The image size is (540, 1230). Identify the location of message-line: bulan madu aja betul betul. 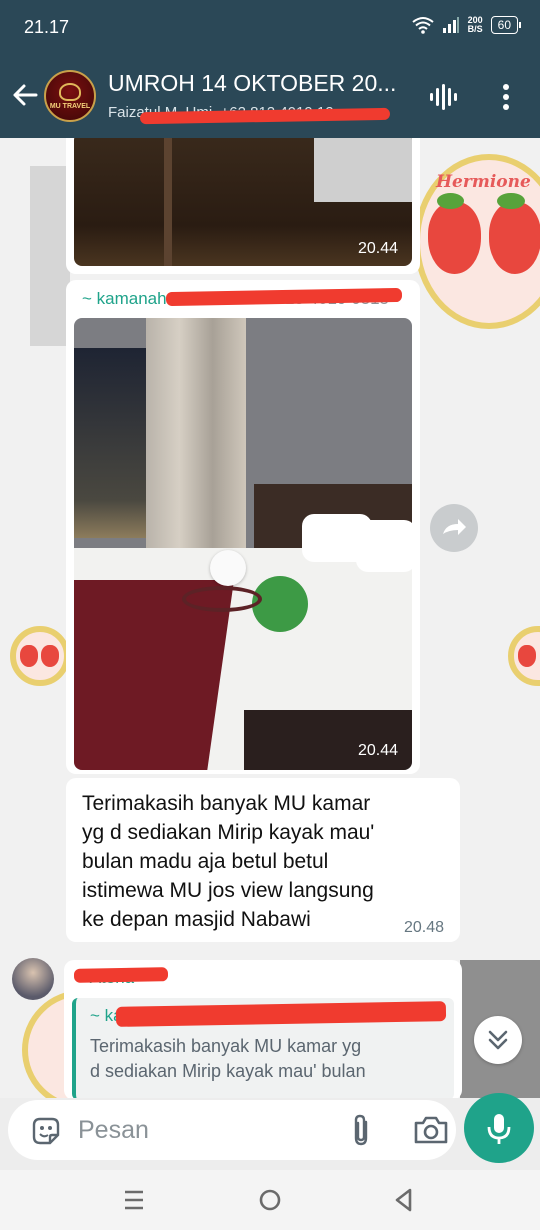
(205, 861).